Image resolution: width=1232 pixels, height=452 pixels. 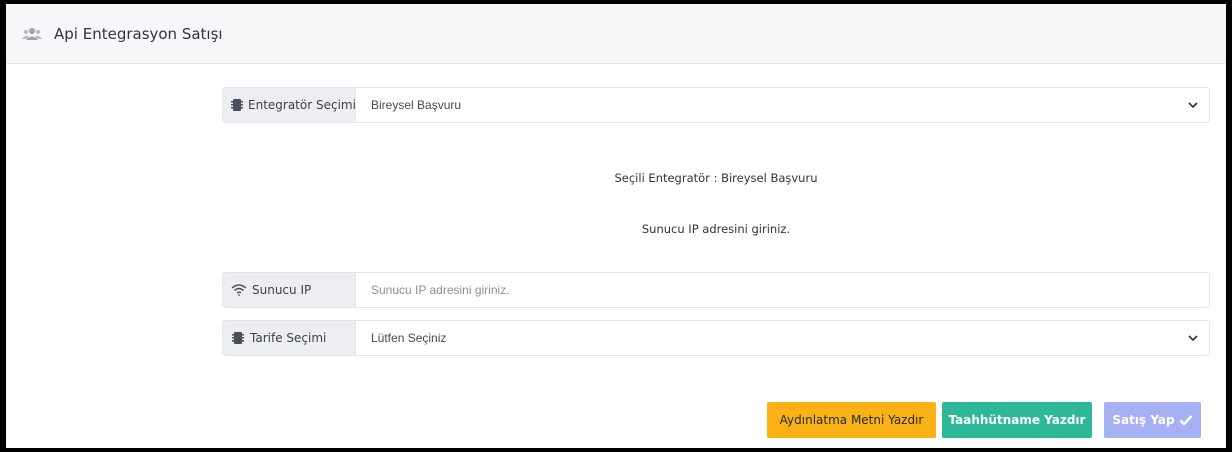 I want to click on tariff-select: Lütfen Seçiniz, so click(x=782, y=338).